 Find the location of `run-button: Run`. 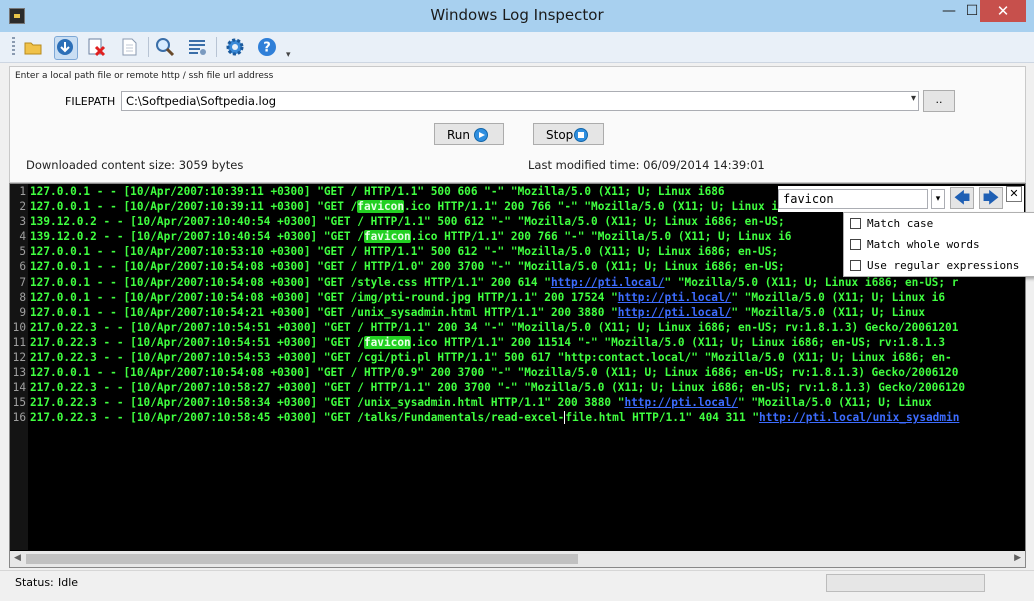

run-button: Run is located at coordinates (469, 134).